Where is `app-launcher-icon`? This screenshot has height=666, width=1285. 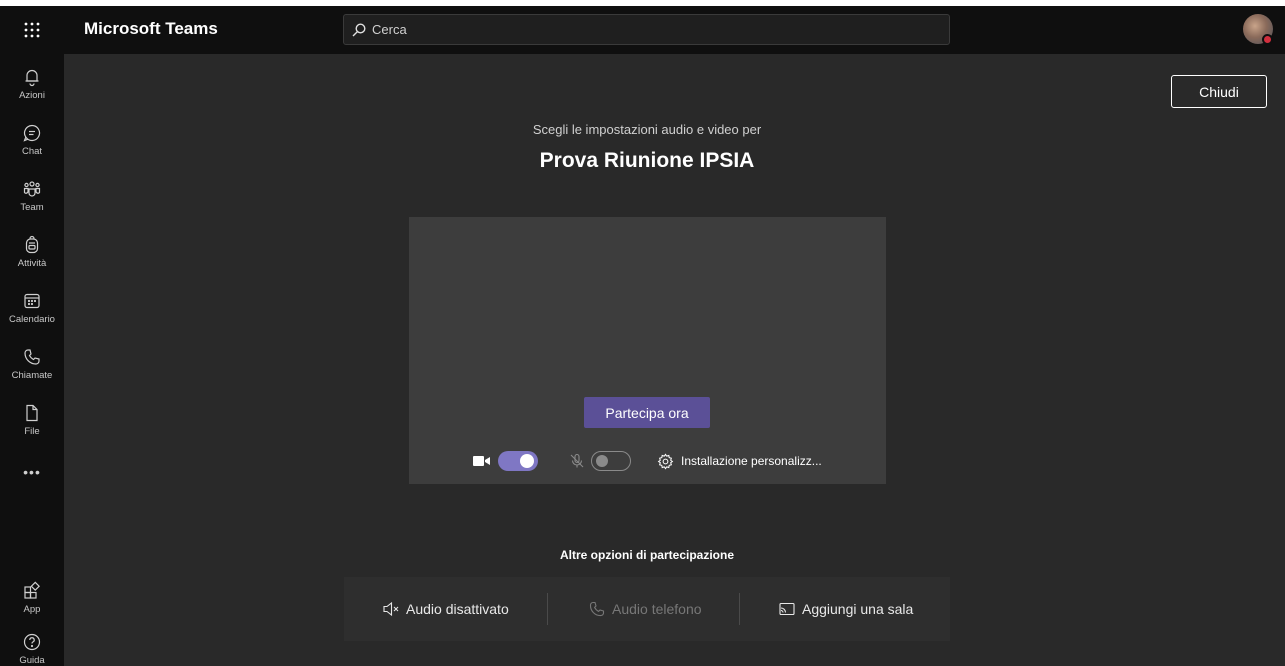
app-launcher-icon is located at coordinates (32, 30).